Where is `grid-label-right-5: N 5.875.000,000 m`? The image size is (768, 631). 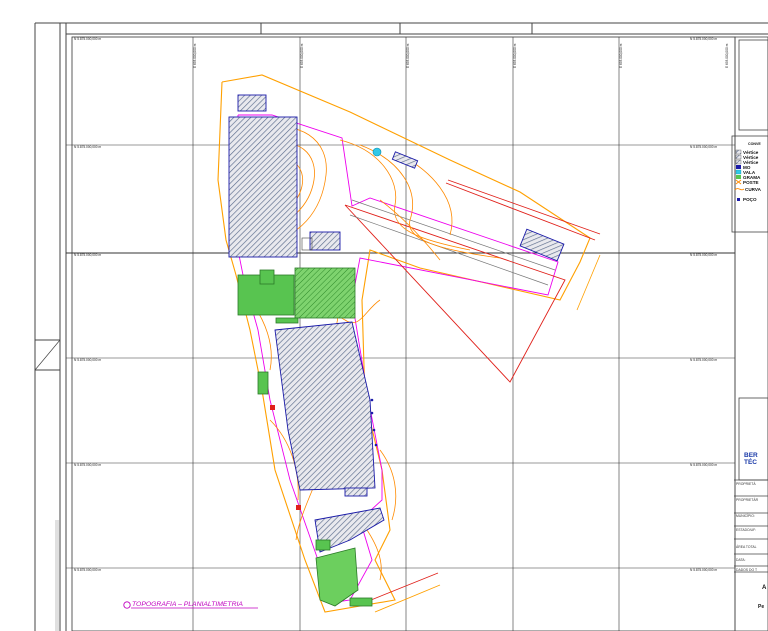
grid-label-right-5: N 5.875.000,000 m is located at coordinates (703, 570).